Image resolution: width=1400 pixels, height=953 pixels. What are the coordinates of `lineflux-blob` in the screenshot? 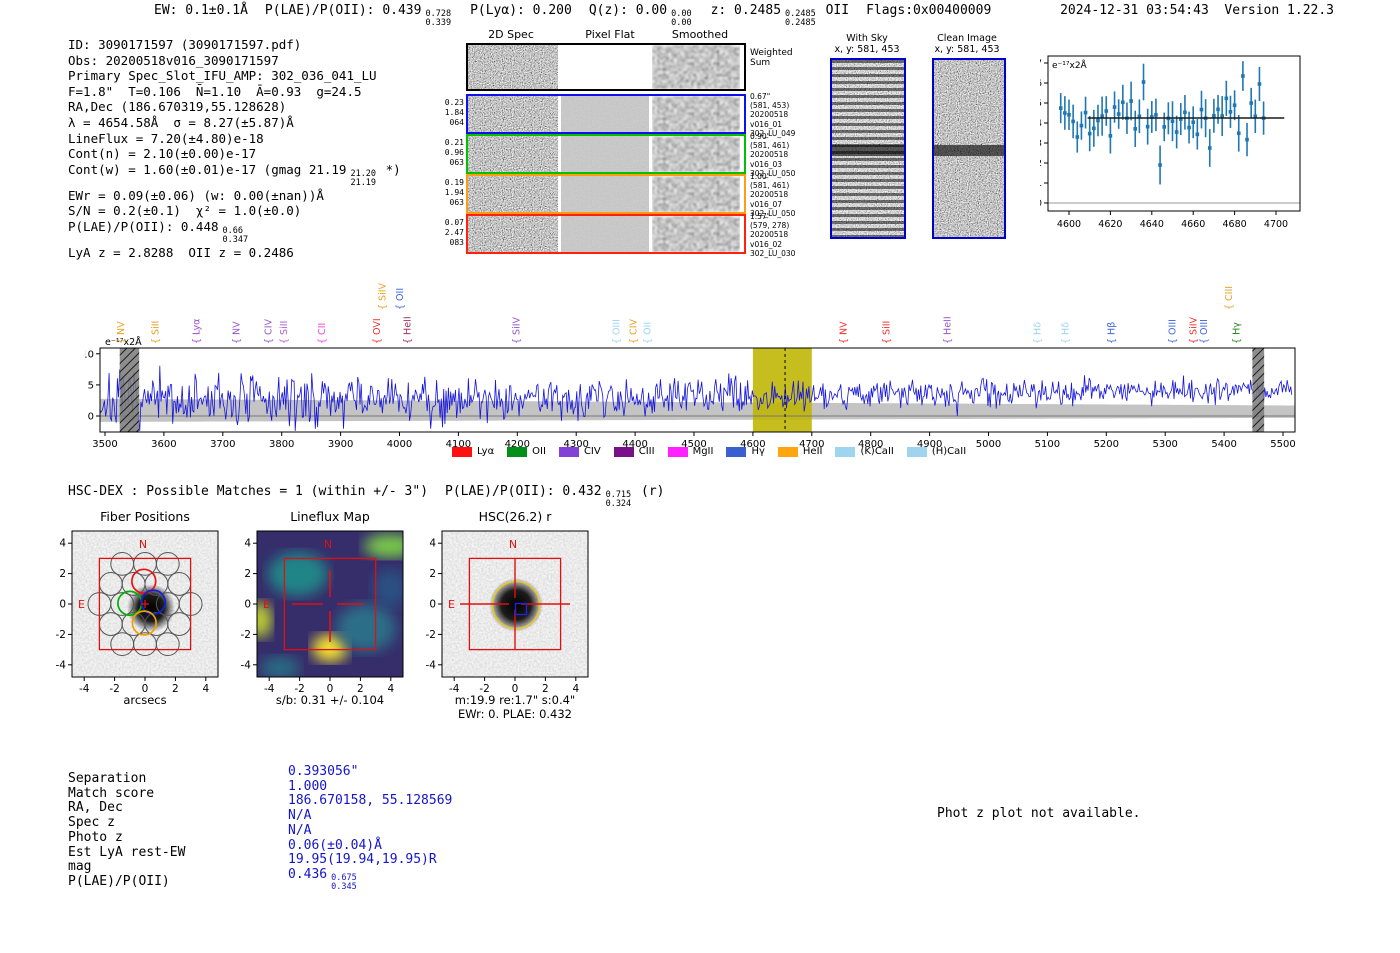 It's located at (280, 666).